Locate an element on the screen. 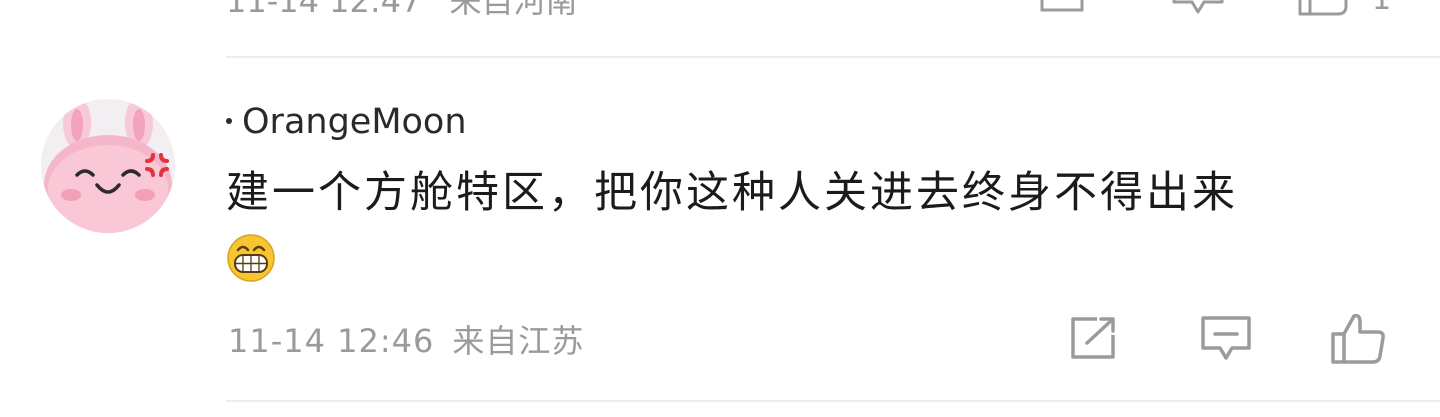 This screenshot has height=417, width=1440. previous-like-button is located at coordinates (1324, 10).